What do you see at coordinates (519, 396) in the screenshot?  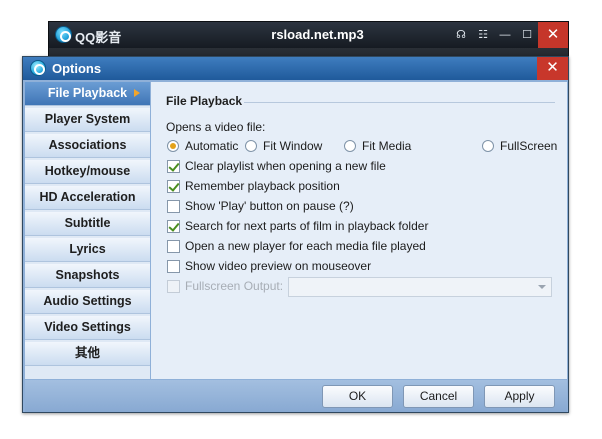 I see `apply-button: Apply` at bounding box center [519, 396].